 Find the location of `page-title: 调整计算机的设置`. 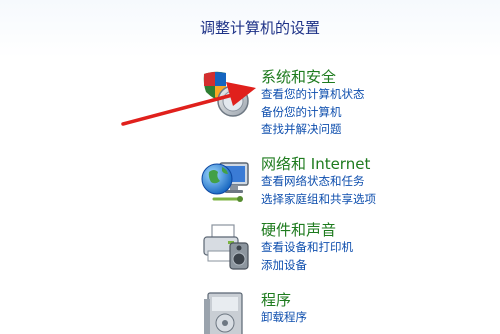

page-title: 调整计算机的设置 is located at coordinates (260, 28).